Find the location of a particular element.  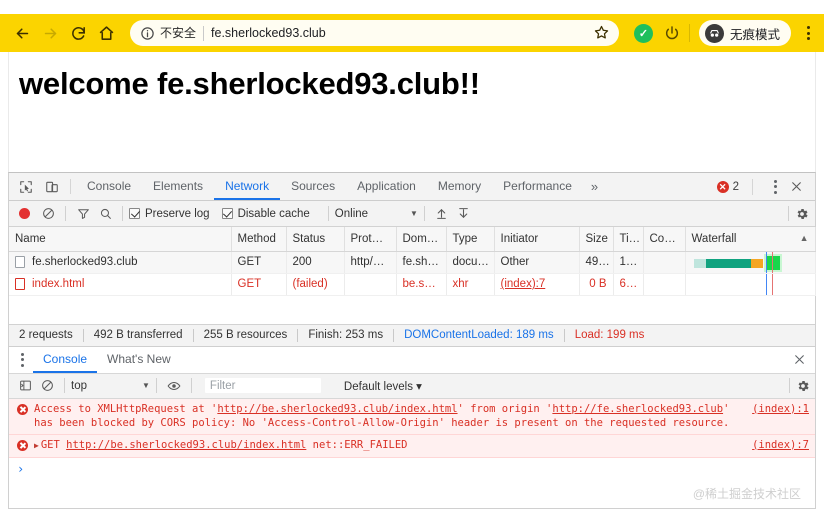

console-prompt: › is located at coordinates (412, 468).